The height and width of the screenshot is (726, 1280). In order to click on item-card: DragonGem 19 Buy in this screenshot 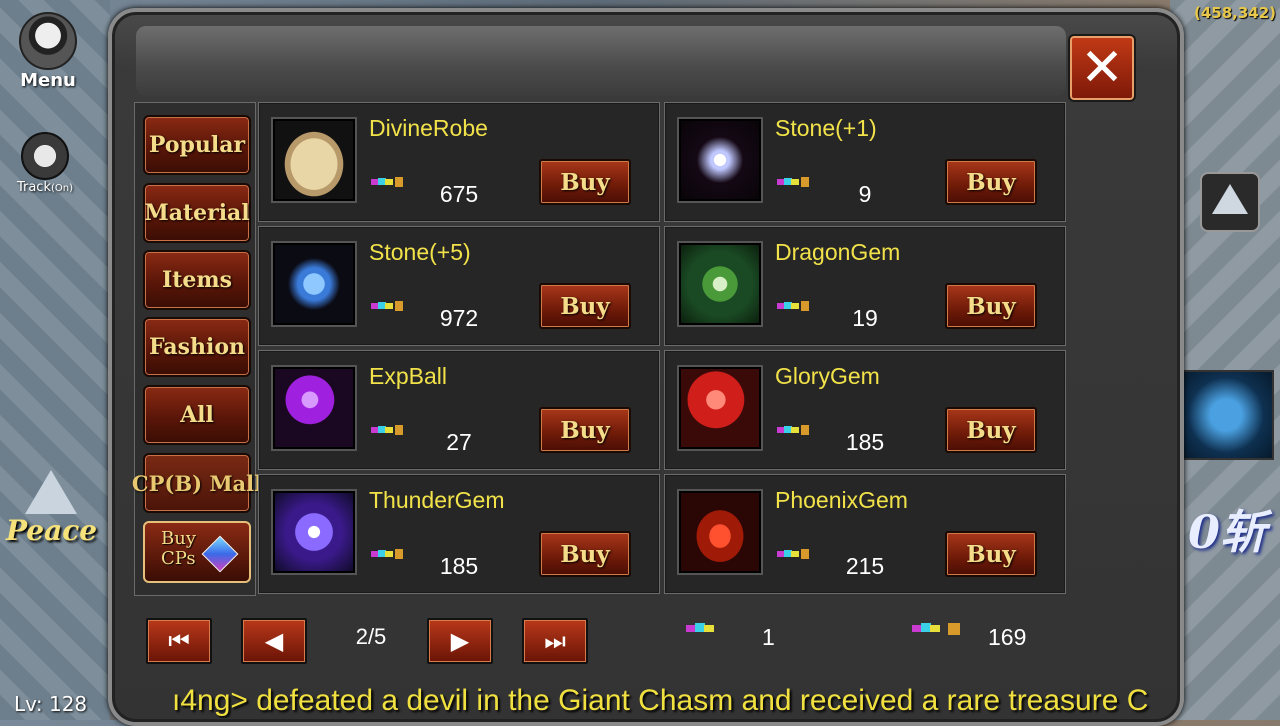, I will do `click(865, 286)`.